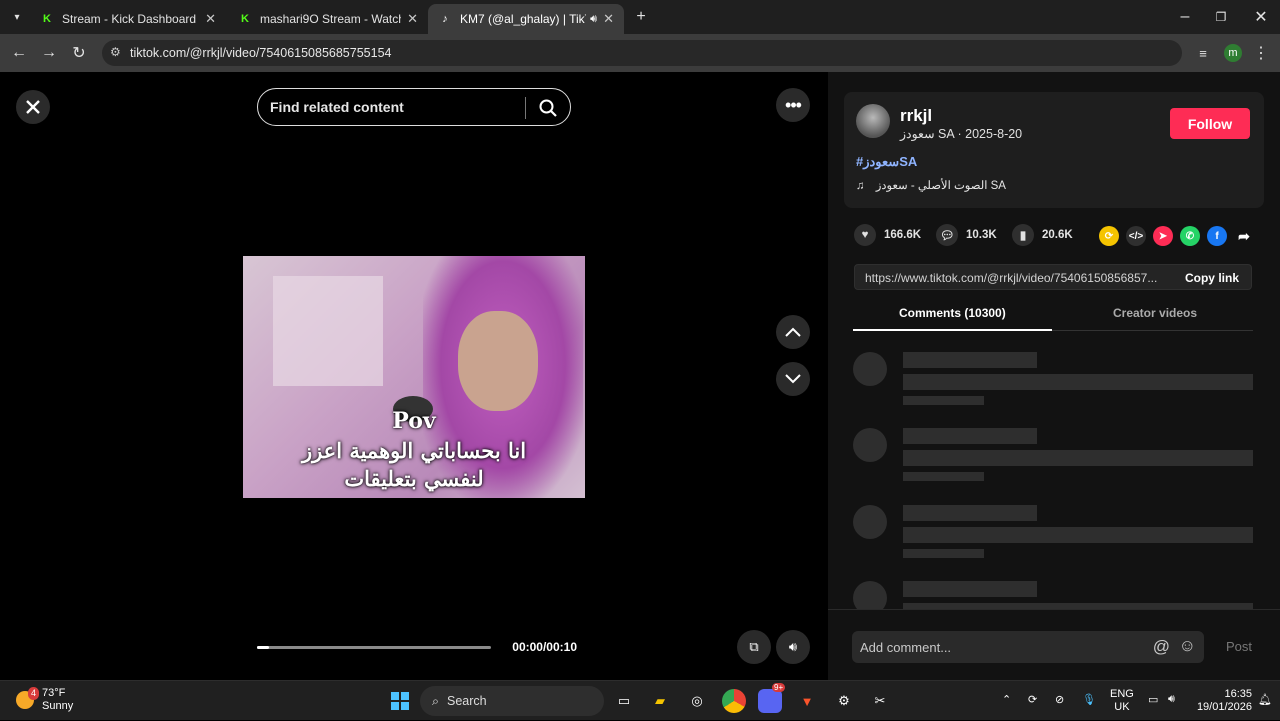  Describe the element at coordinates (337, 107) in the screenshot. I see `search-placeholder: Find related content` at that location.